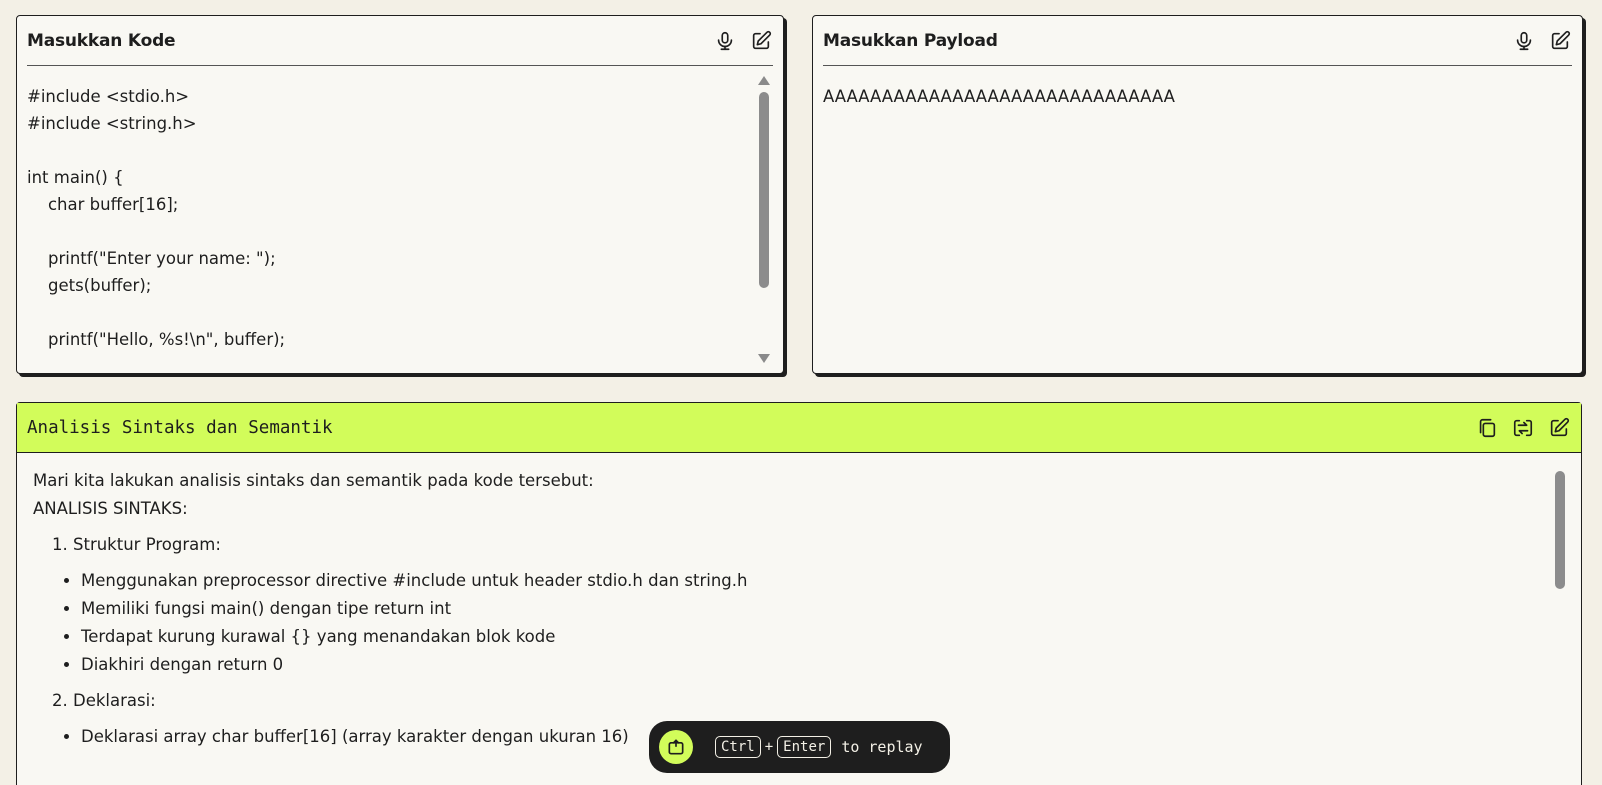 Image resolution: width=1602 pixels, height=785 pixels. Describe the element at coordinates (804, 747) in the screenshot. I see `enter-key: Enter` at that location.